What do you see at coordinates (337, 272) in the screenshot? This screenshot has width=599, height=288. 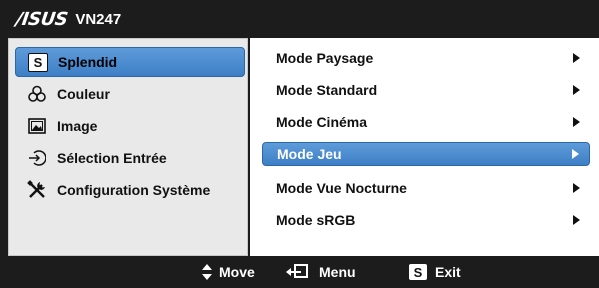 I see `menu-label: Menu` at bounding box center [337, 272].